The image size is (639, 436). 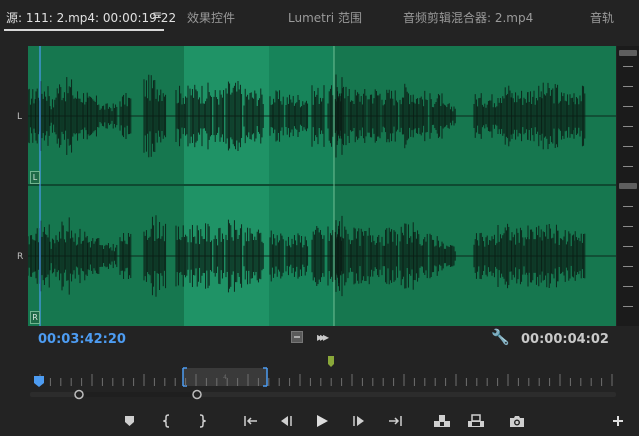 I want to click on go-to-out-icon, so click(x=395, y=421).